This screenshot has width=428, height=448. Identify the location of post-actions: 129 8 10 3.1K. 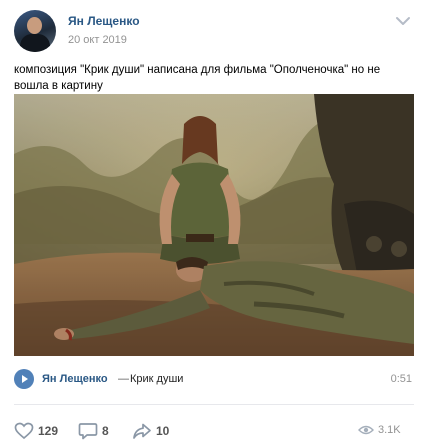
(214, 431).